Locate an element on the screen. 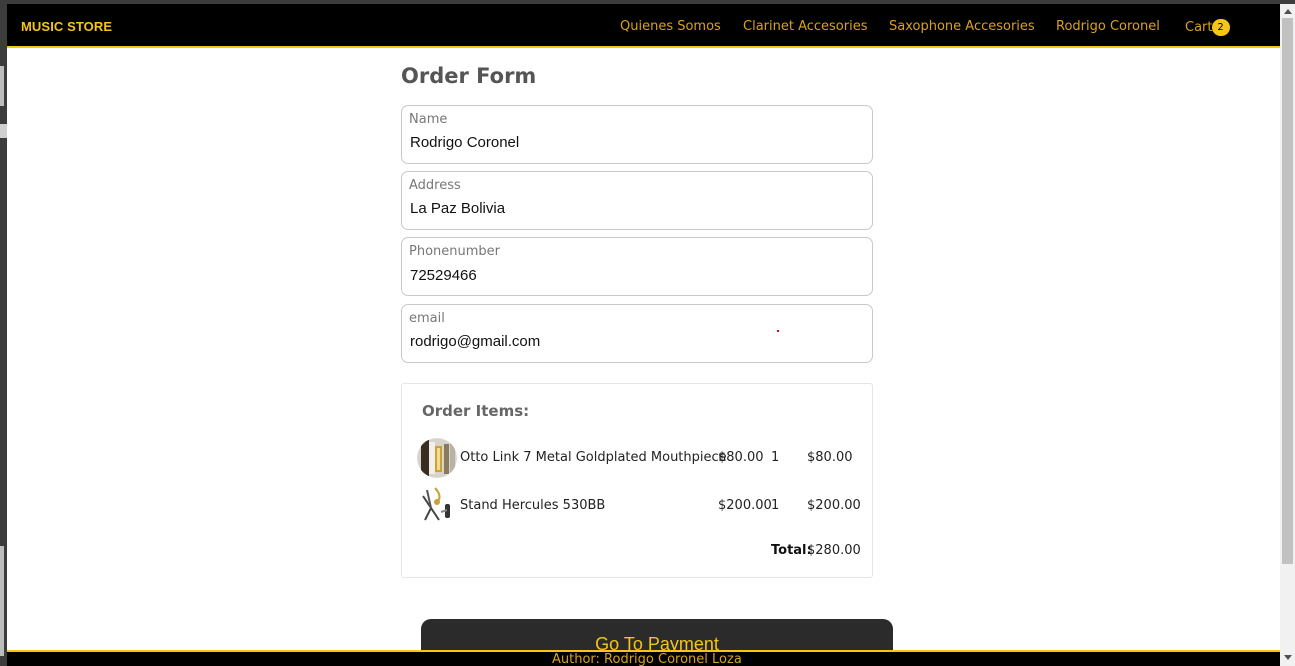 The width and height of the screenshot is (1295, 666). item-subtotal: $200.00 is located at coordinates (834, 505).